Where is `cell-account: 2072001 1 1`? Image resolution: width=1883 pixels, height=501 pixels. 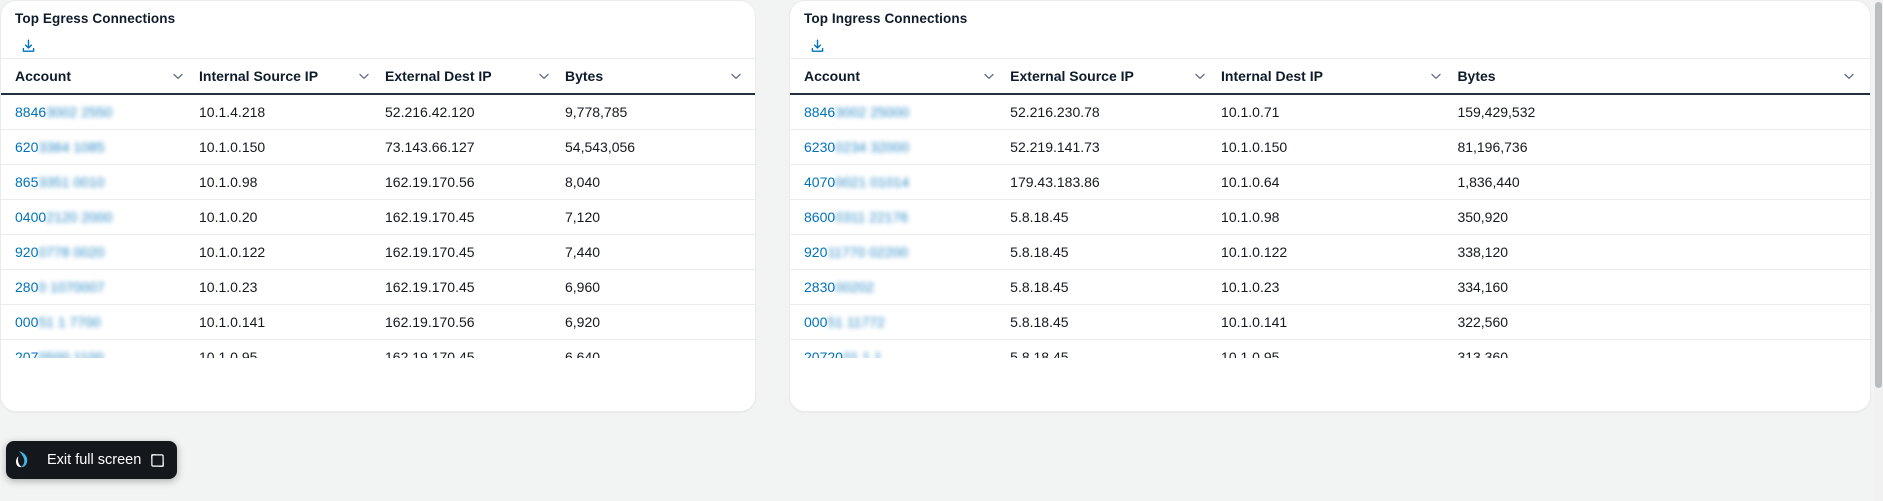 cell-account: 2072001 1 1 is located at coordinates (900, 348).